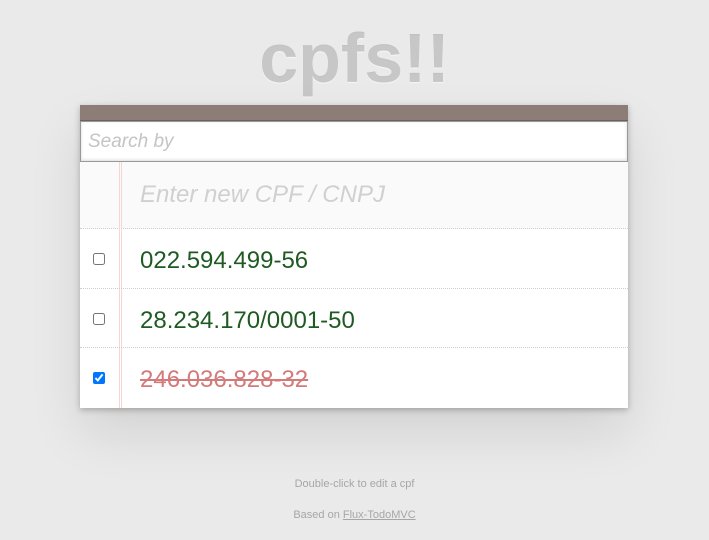  I want to click on list-item: 28.234.170/0001-50, so click(354, 318).